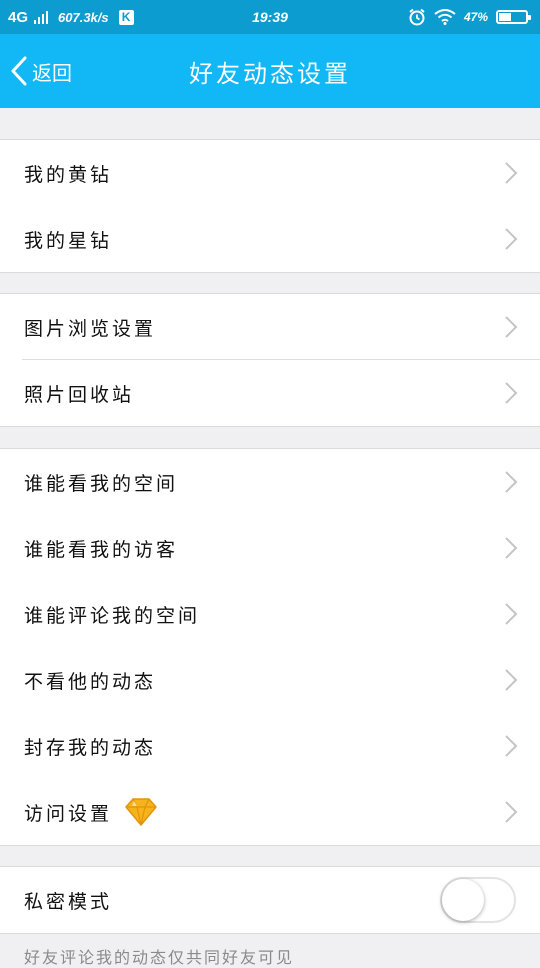 The height and width of the screenshot is (968, 540). What do you see at coordinates (270, 680) in the screenshot?
I see `row-hide-their-feed: 不看他的动态` at bounding box center [270, 680].